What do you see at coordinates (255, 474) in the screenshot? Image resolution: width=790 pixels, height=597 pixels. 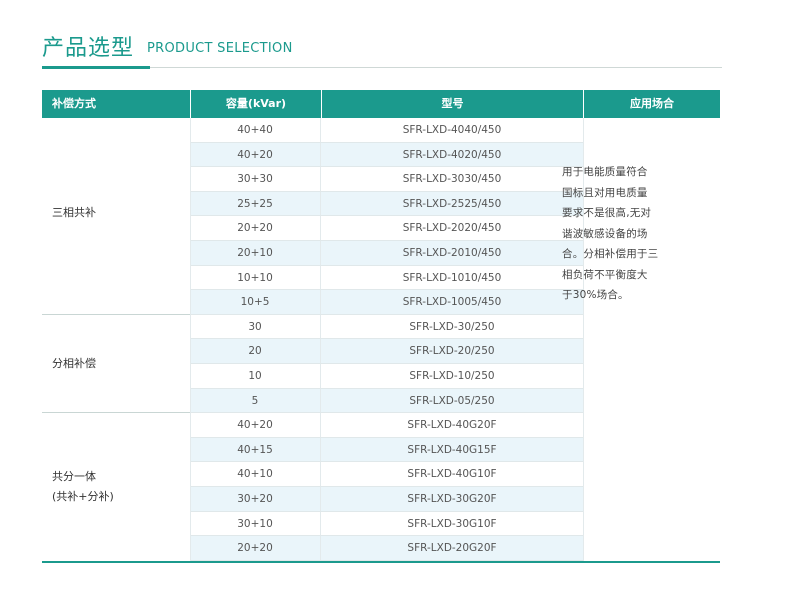 I see `capacity-cell: 40+10` at bounding box center [255, 474].